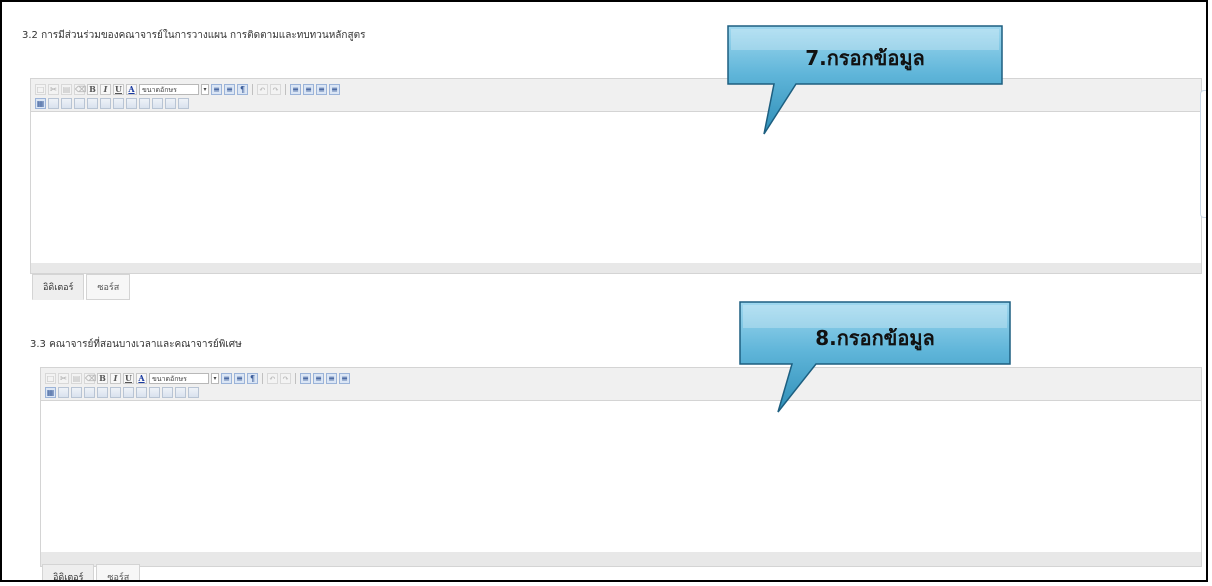 The height and width of the screenshot is (586, 1212). I want to click on callout-label: 7.กรอกข้อมูล, so click(865, 58).